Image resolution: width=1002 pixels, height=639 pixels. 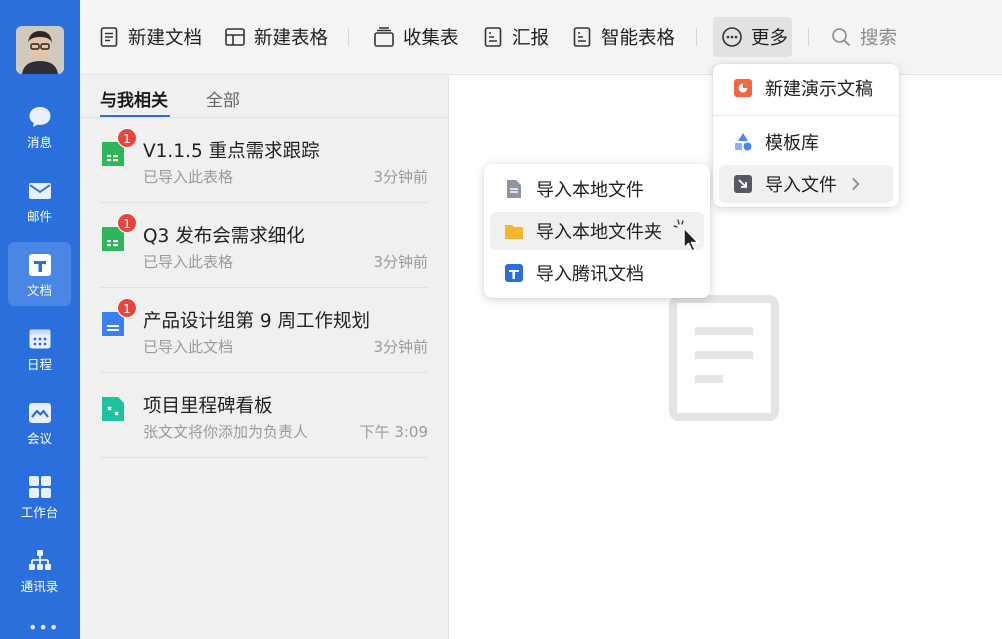 I want to click on contacts-icon, so click(x=39, y=560).